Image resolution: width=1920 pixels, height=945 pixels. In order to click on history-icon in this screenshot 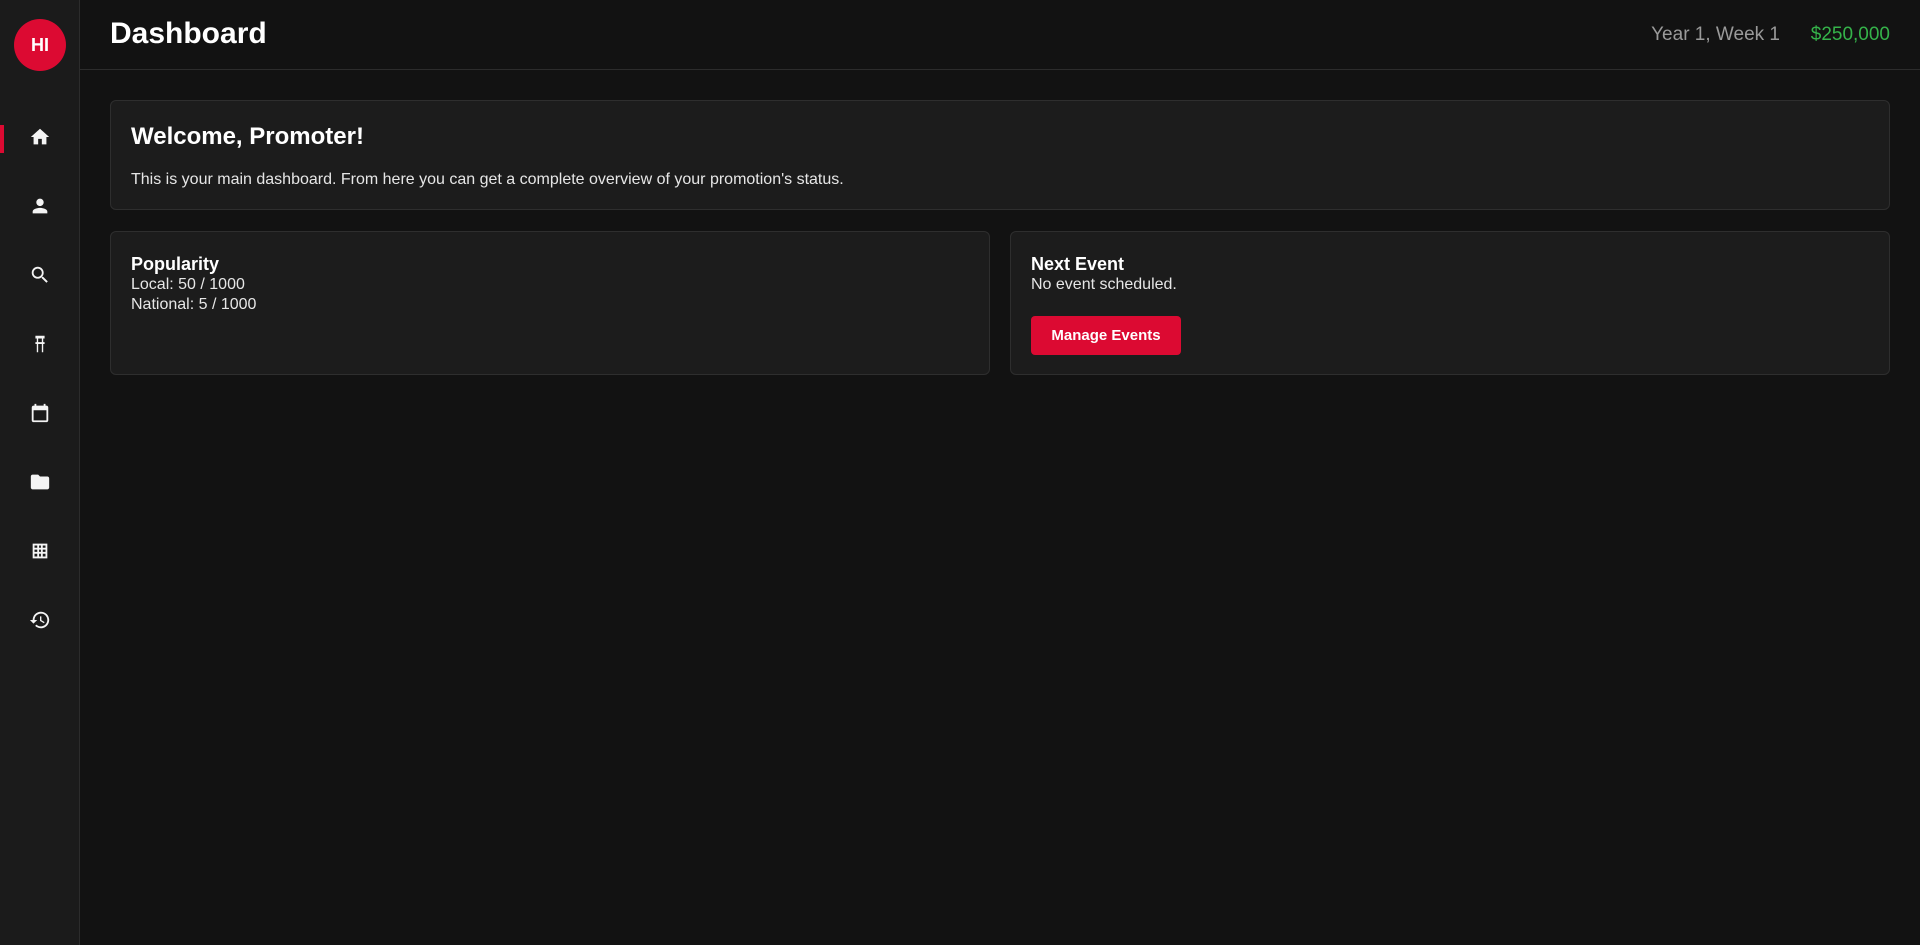, I will do `click(39, 620)`.